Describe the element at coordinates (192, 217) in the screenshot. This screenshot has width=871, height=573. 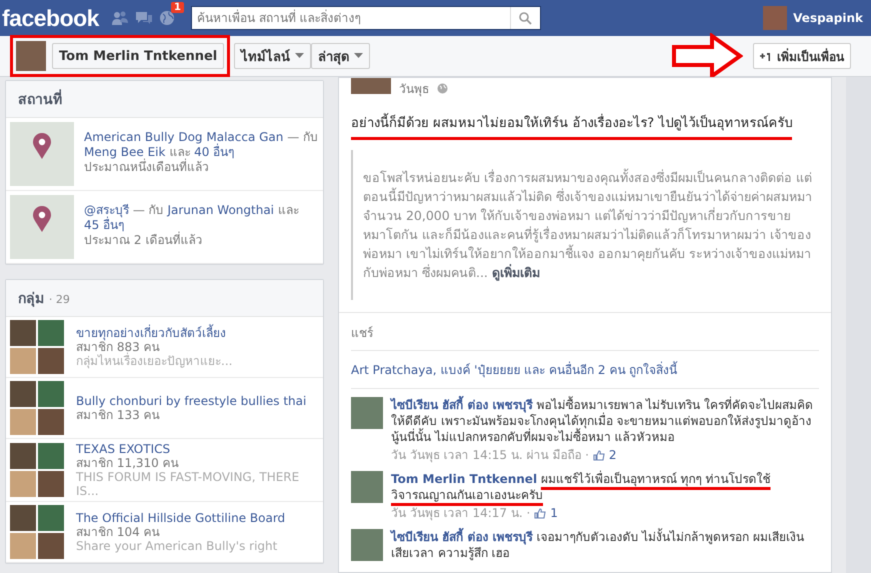
I see `place-description: @สระบุรี — กับ Jarunan Wongthai และ 45 อื่นๆ` at that location.